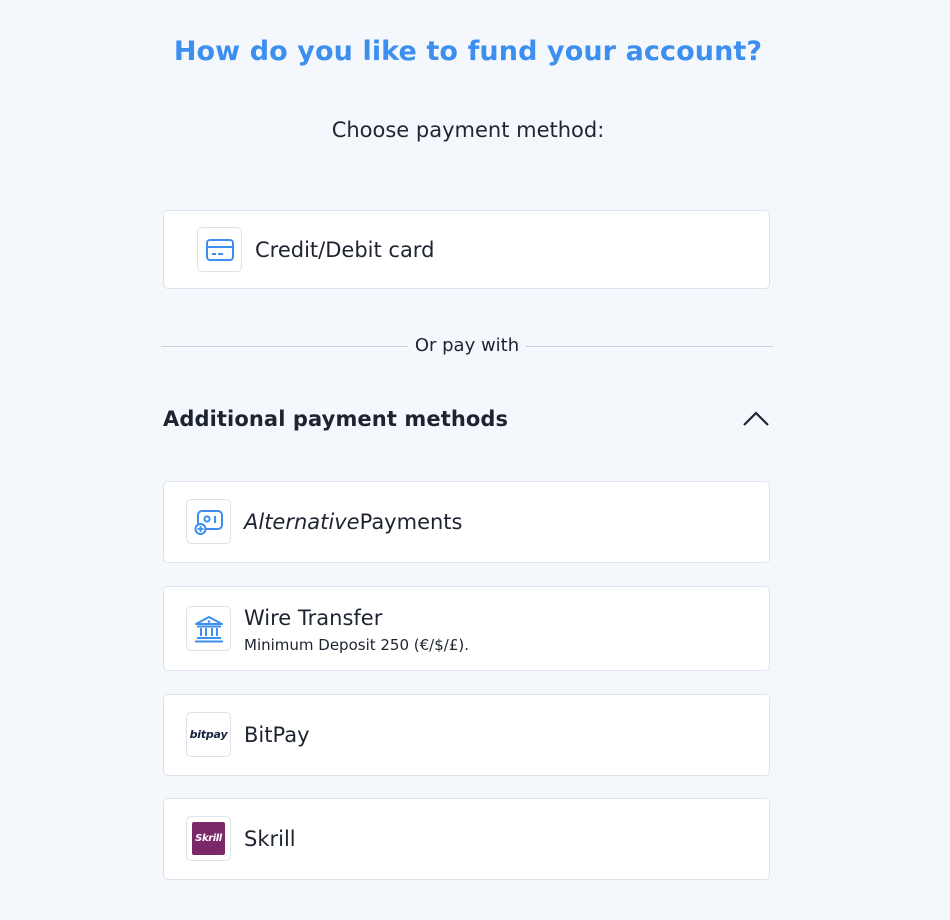 The image size is (950, 920). What do you see at coordinates (466, 735) in the screenshot?
I see `bitpay-option: bitpay BitPay` at bounding box center [466, 735].